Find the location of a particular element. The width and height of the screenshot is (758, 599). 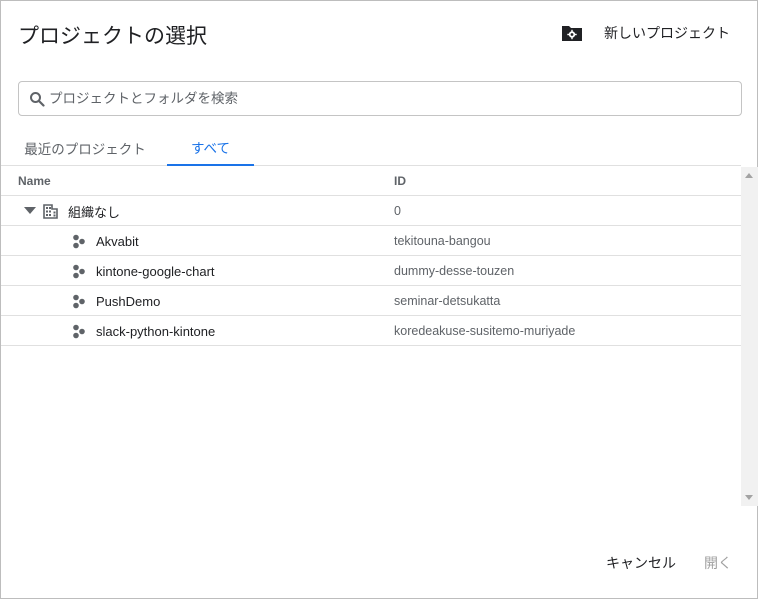

scroll-down-arrow-icon is located at coordinates (749, 497).